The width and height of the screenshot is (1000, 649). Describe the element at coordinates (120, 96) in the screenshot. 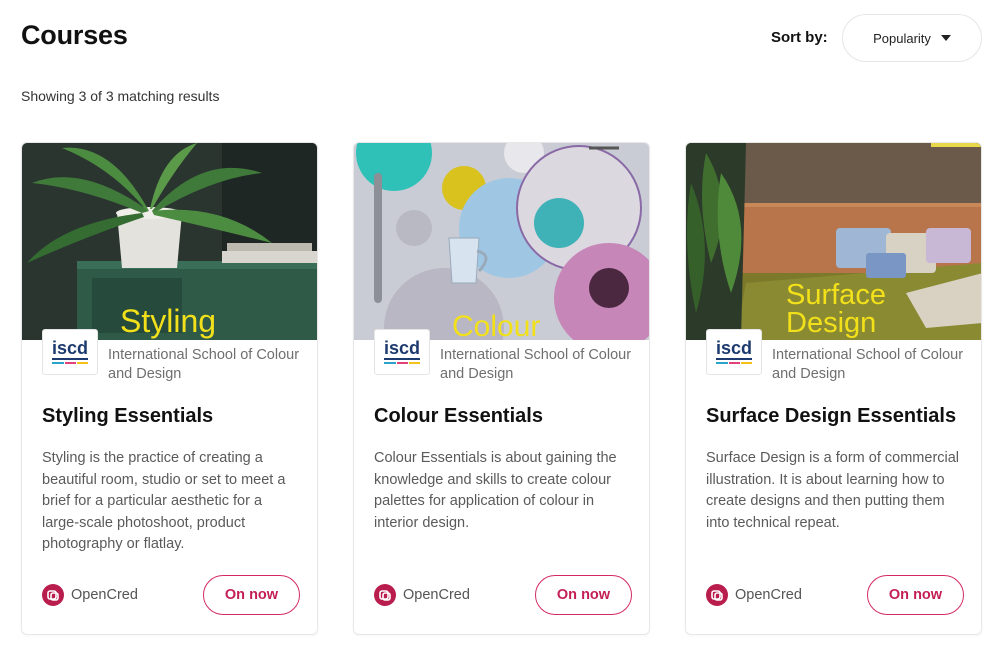

I see `results-count: Showing 3 of 3 matching results` at that location.